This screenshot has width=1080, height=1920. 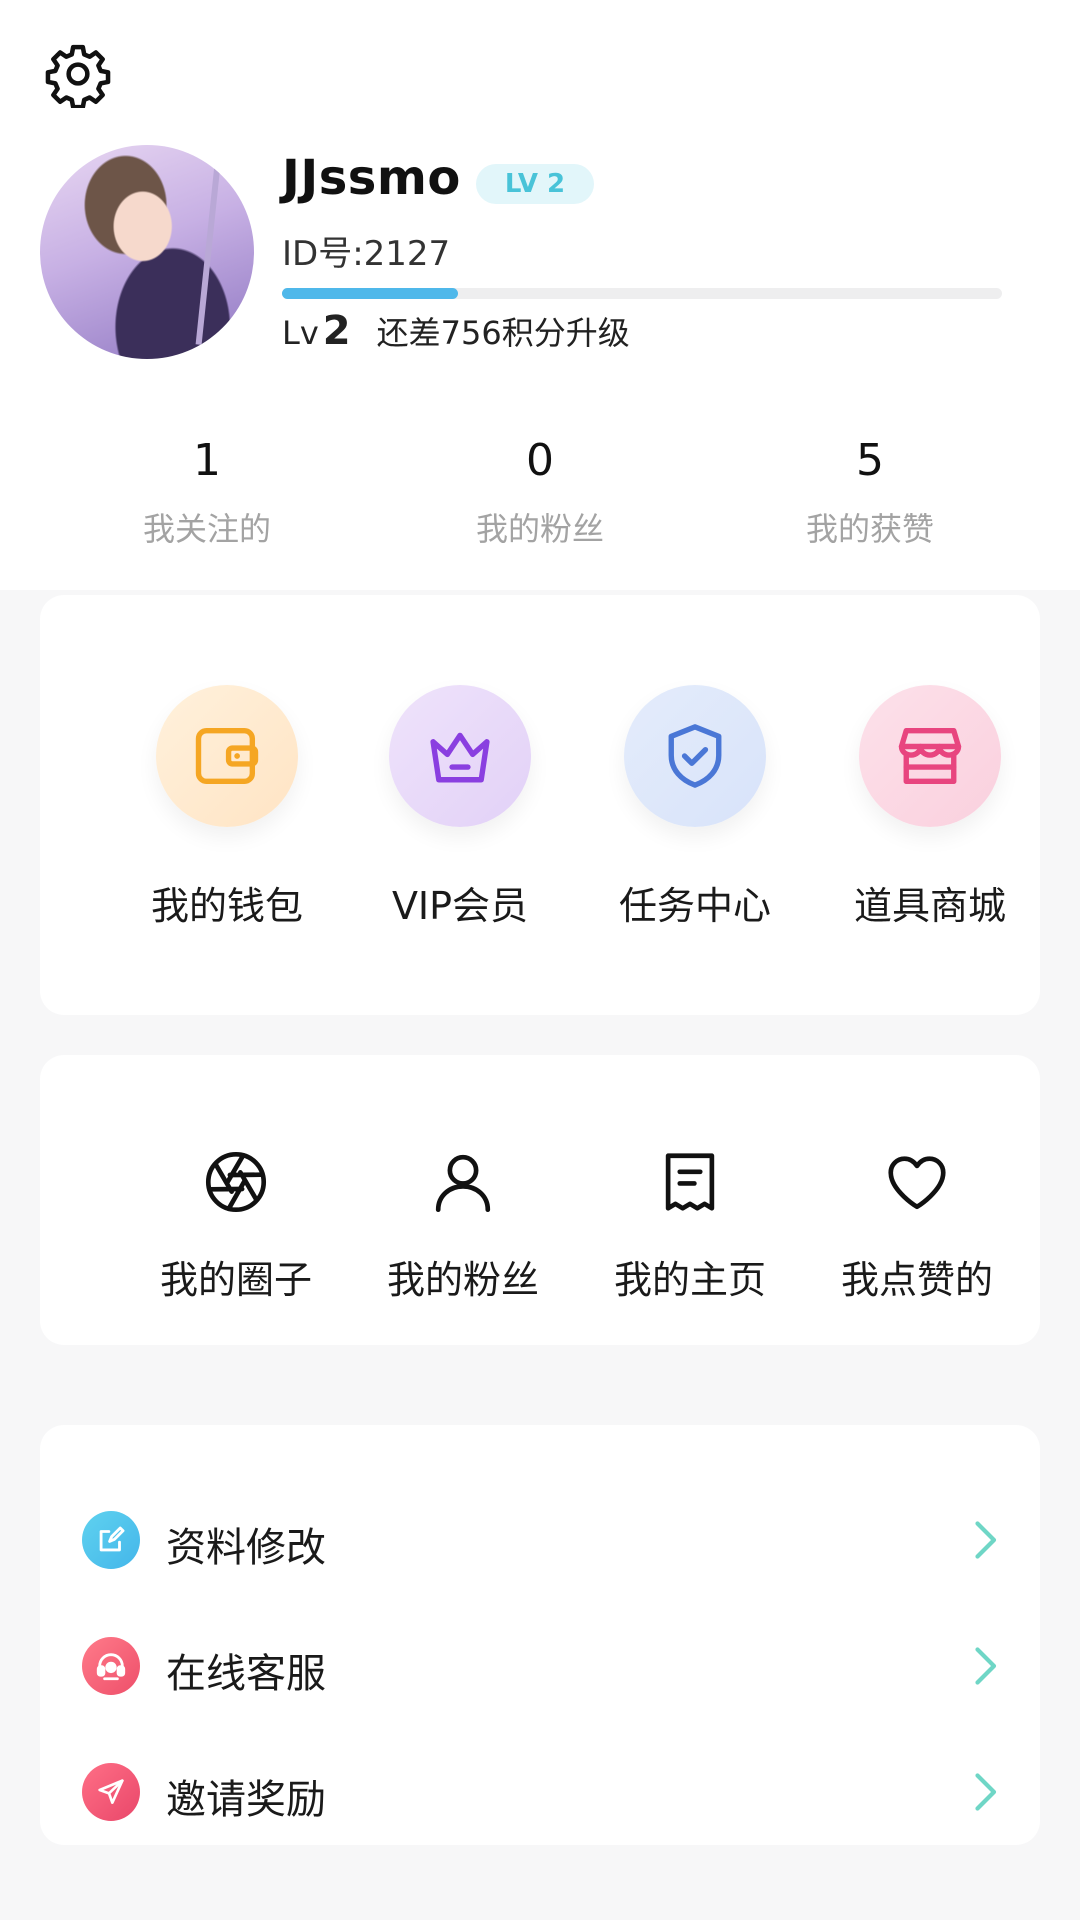 I want to click on menu-item-edit-profile: 资料修改, so click(x=540, y=1539).